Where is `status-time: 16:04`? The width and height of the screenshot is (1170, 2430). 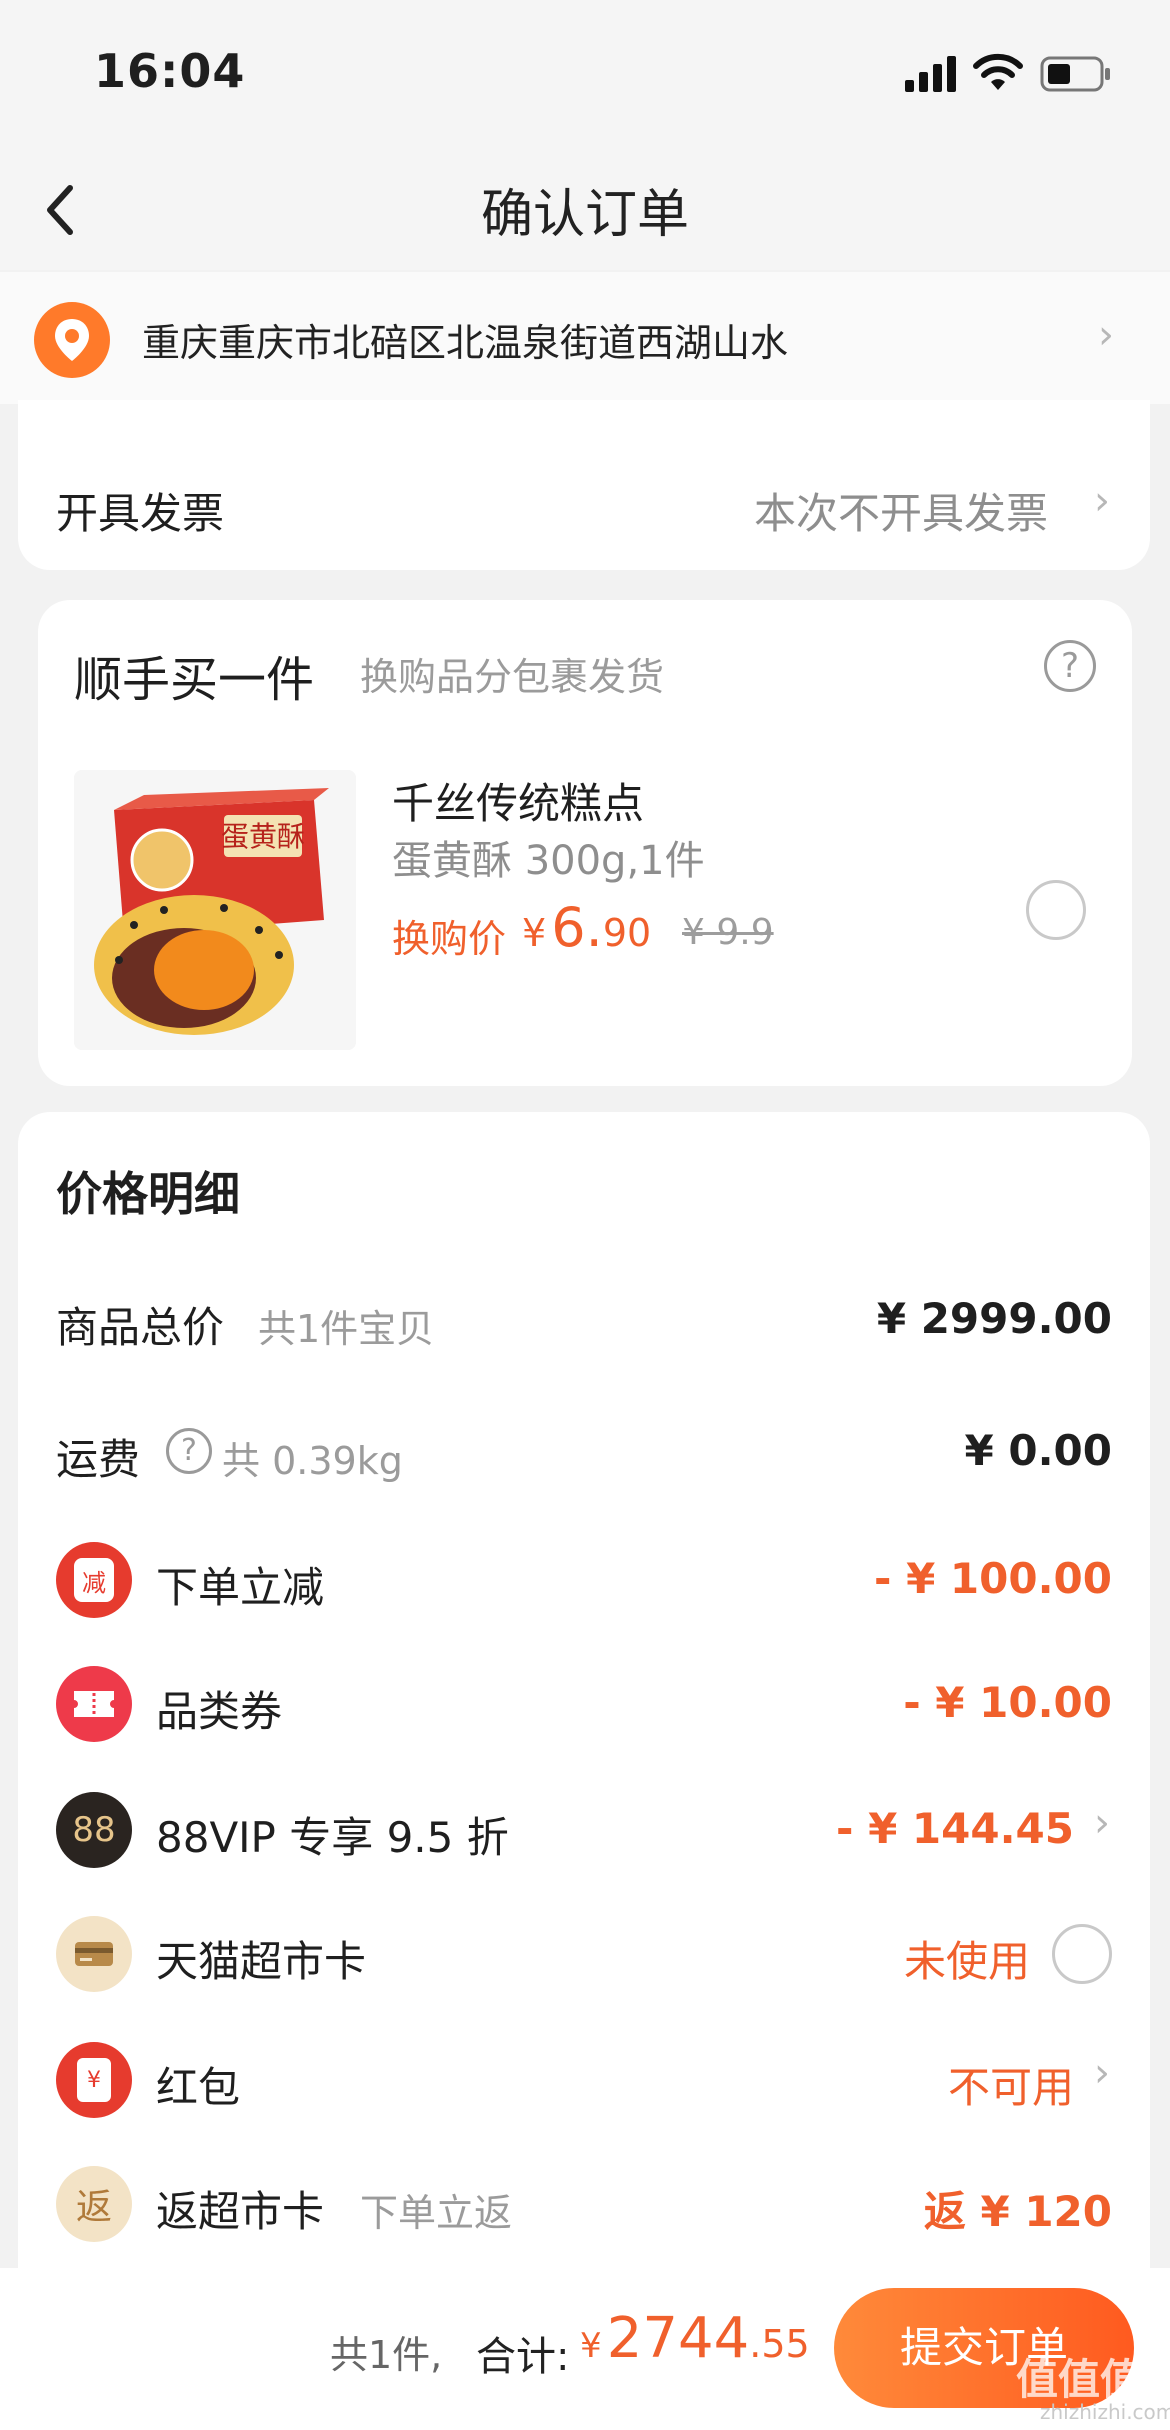 status-time: 16:04 is located at coordinates (170, 71).